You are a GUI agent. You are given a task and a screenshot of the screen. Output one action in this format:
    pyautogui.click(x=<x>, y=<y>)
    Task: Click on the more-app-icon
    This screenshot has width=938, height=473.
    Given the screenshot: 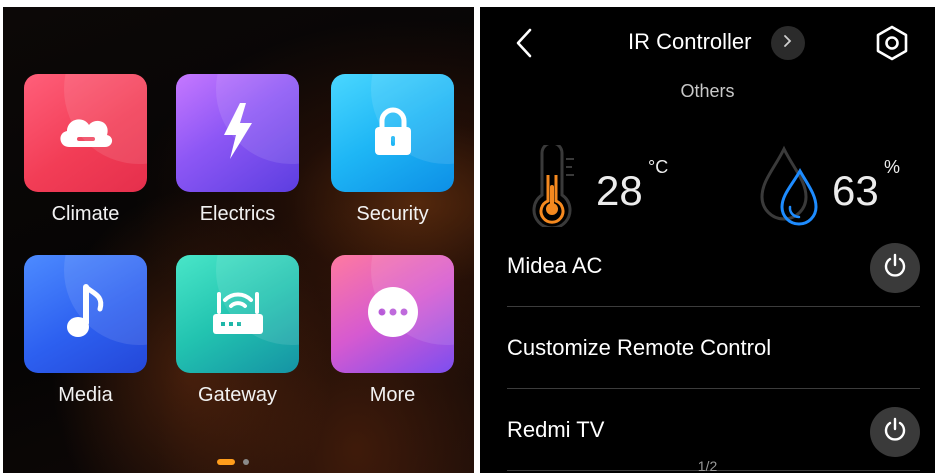 What is the action you would take?
    pyautogui.click(x=392, y=314)
    